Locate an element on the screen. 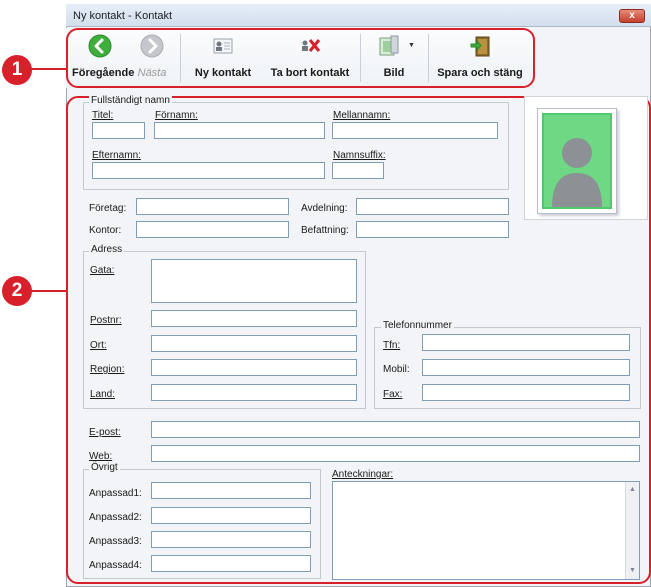  phone-label: Tfn: is located at coordinates (392, 345).